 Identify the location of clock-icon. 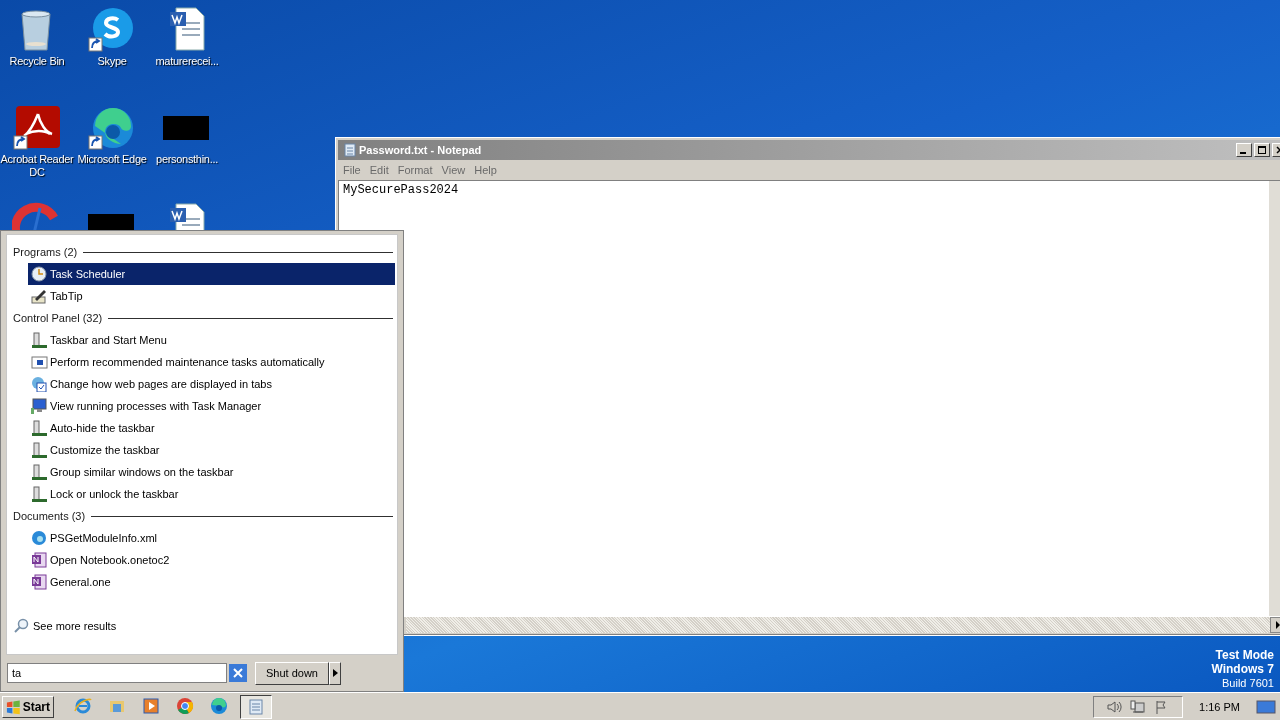
(39, 274).